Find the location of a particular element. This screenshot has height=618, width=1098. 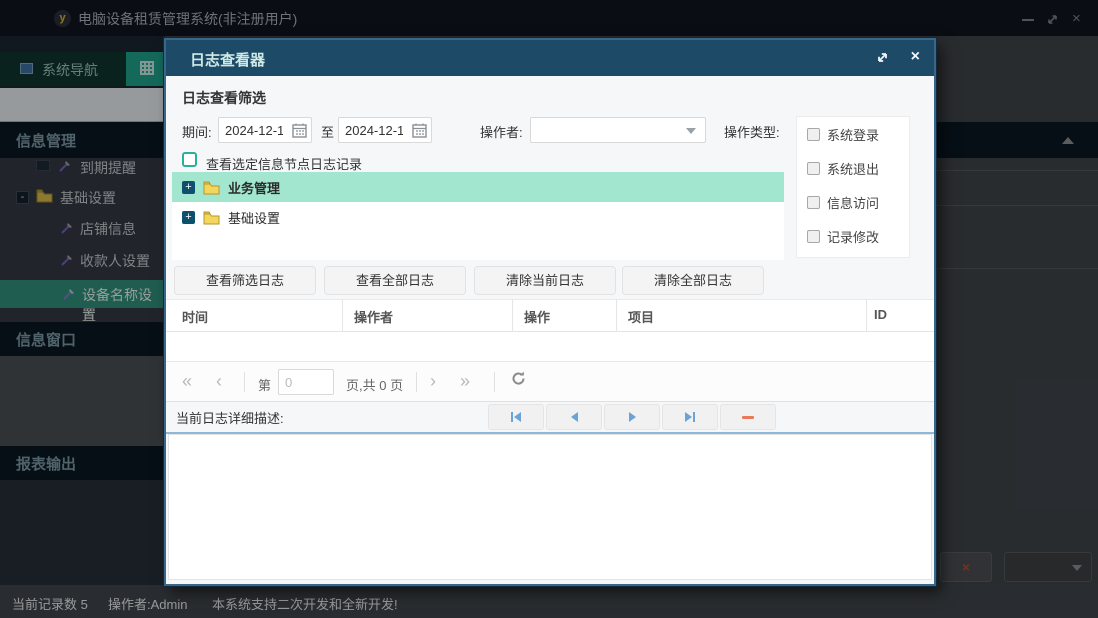

dialog-close-icon: × is located at coordinates (915, 57).